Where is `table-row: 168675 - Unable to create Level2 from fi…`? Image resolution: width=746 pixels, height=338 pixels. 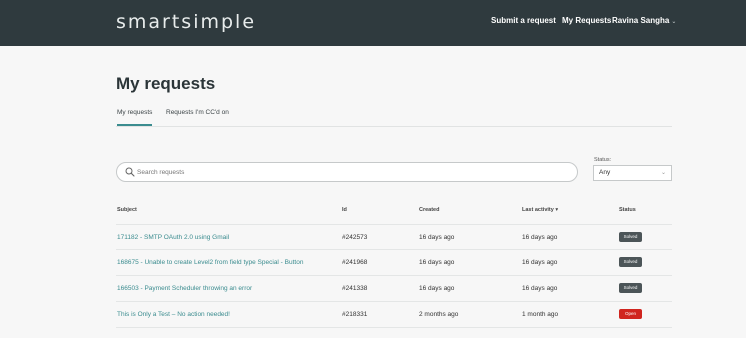
table-row: 168675 - Unable to create Level2 from fi… is located at coordinates (394, 263).